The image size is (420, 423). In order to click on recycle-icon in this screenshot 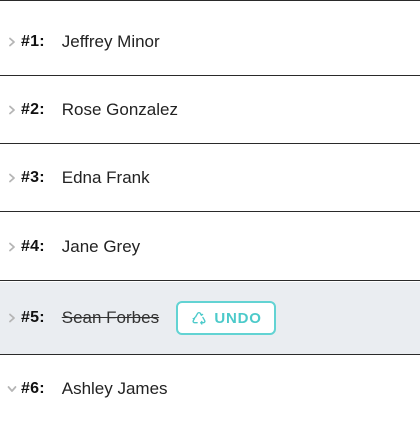, I will do `click(202, 318)`.